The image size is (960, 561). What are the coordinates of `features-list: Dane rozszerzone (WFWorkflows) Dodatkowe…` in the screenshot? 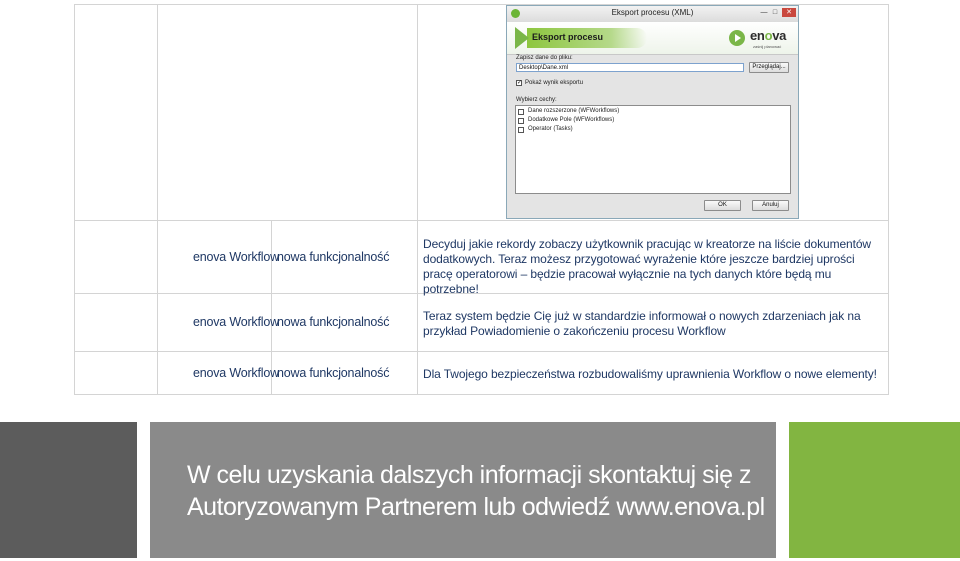 It's located at (653, 149).